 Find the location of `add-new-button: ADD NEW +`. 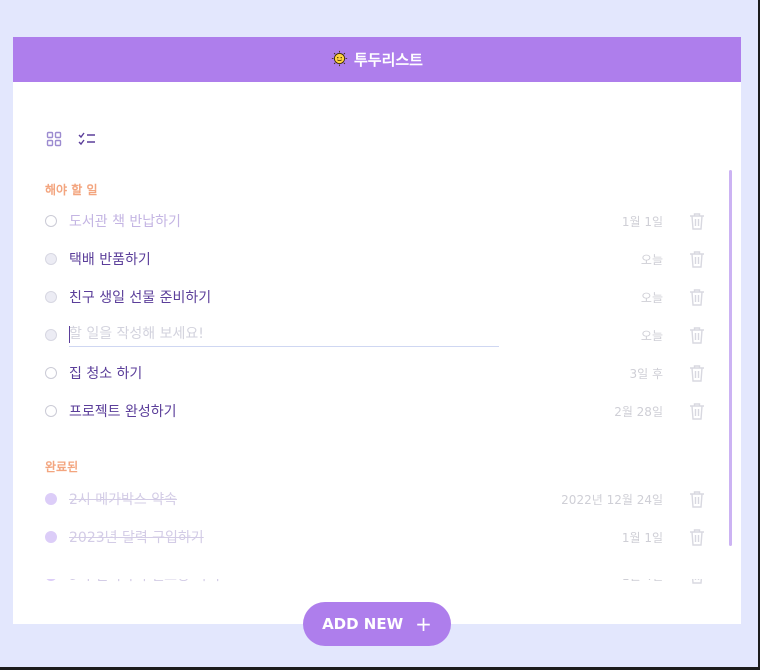

add-new-button: ADD NEW + is located at coordinates (377, 624).